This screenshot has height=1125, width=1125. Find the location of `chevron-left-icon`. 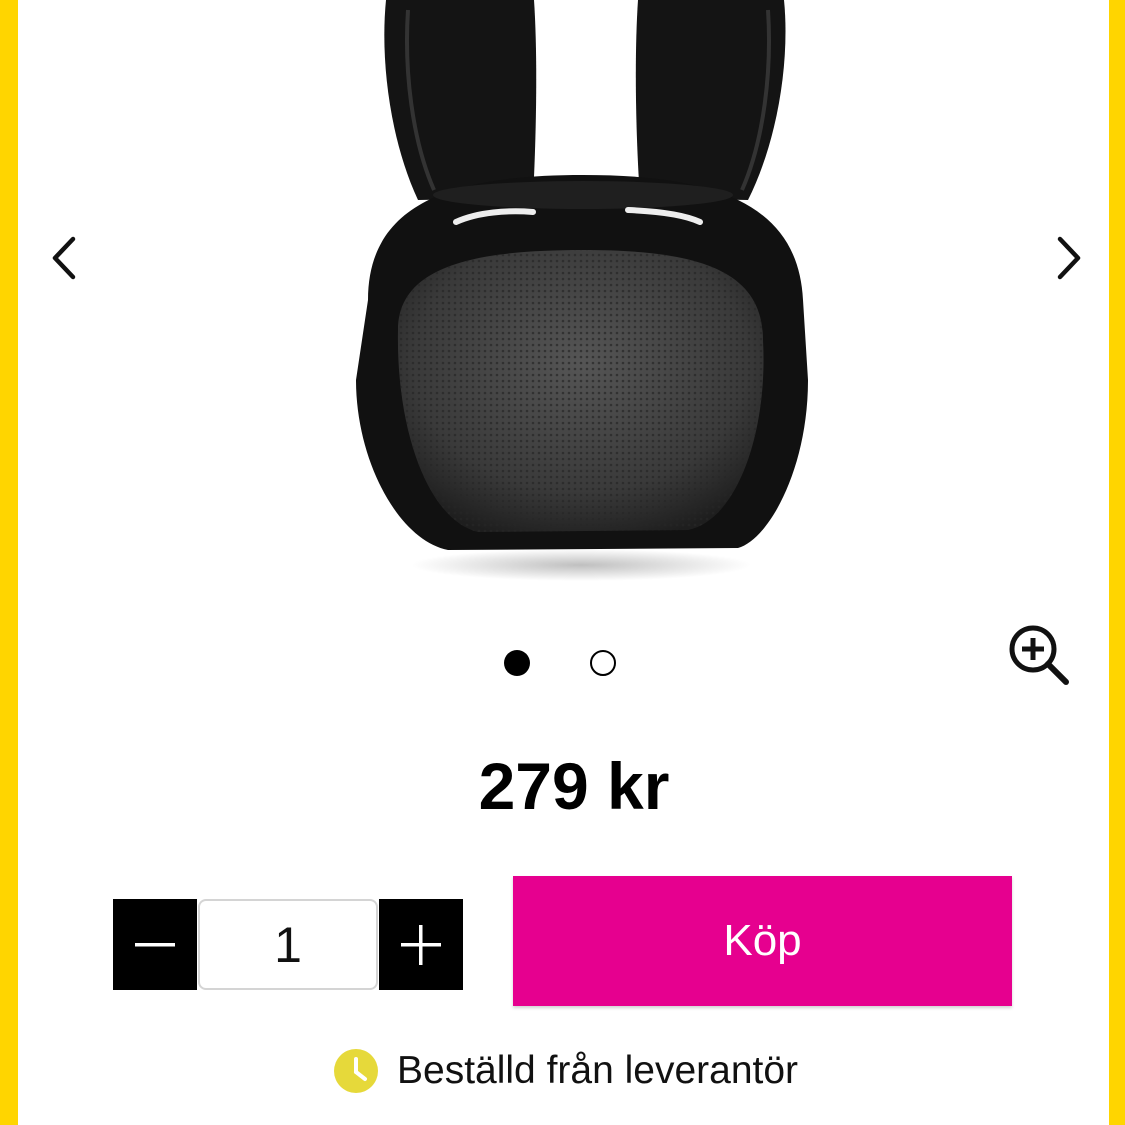

chevron-left-icon is located at coordinates (64, 258).